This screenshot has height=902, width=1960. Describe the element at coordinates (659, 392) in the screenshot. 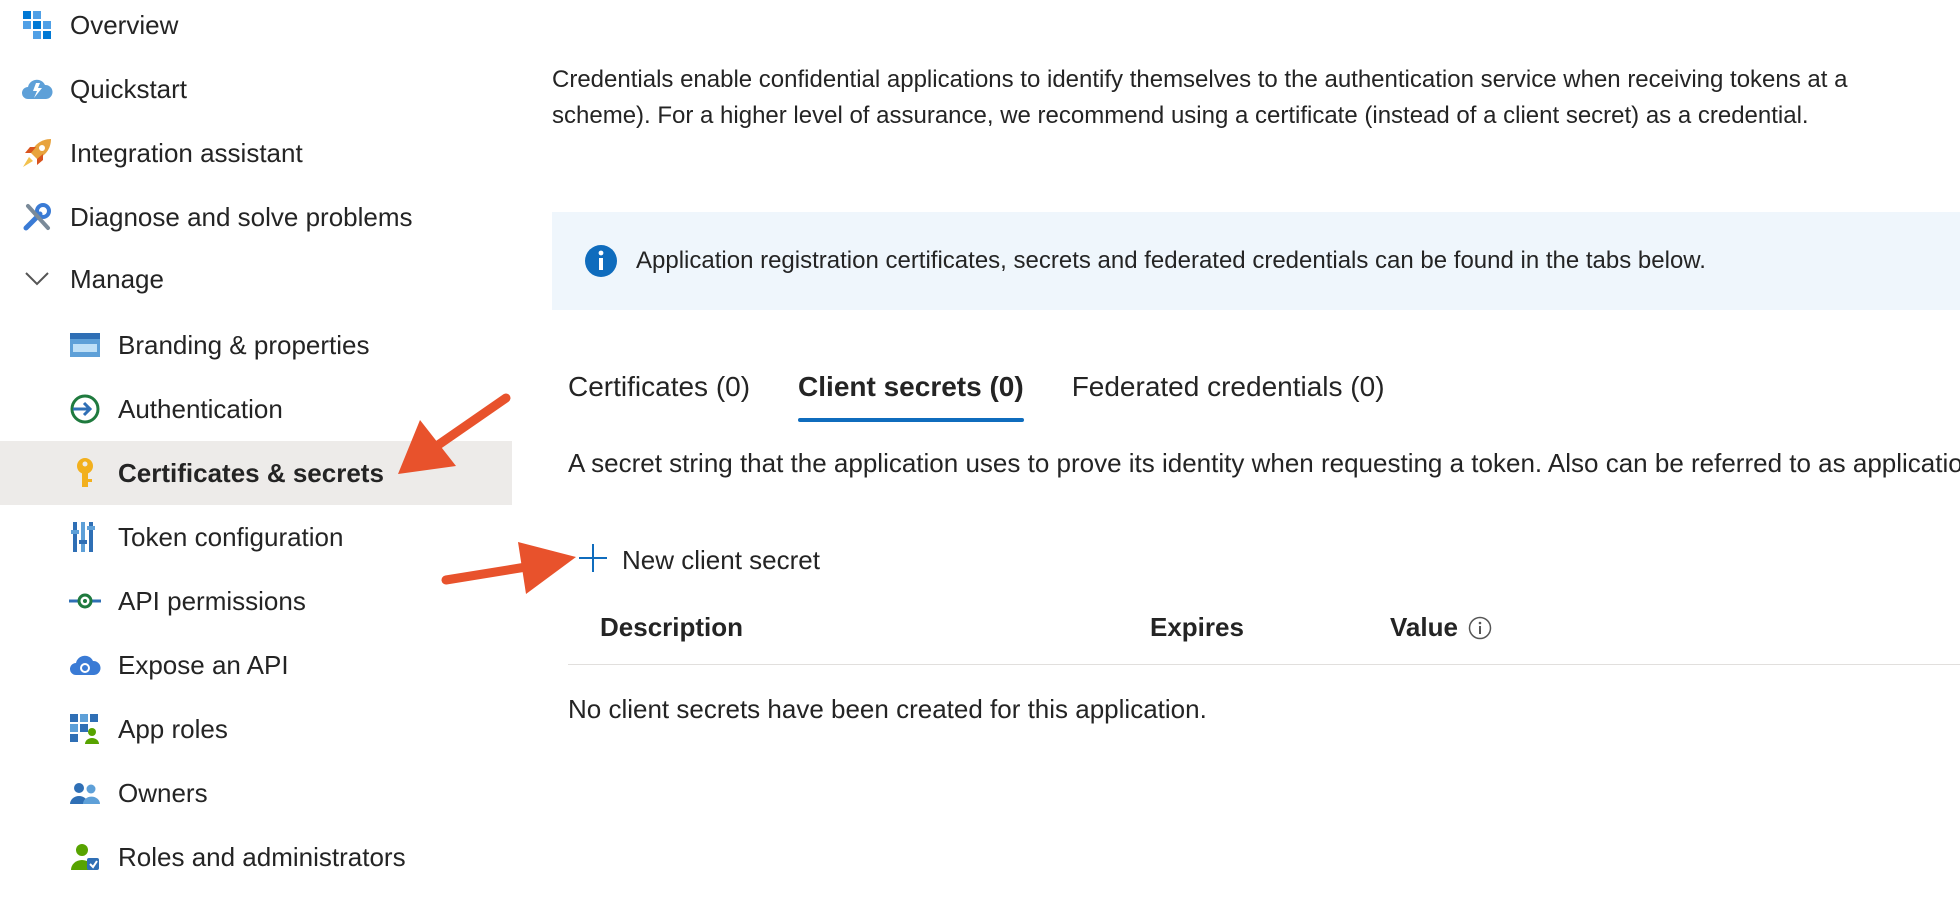

I see `tab-certificates: Certificates (0)` at that location.